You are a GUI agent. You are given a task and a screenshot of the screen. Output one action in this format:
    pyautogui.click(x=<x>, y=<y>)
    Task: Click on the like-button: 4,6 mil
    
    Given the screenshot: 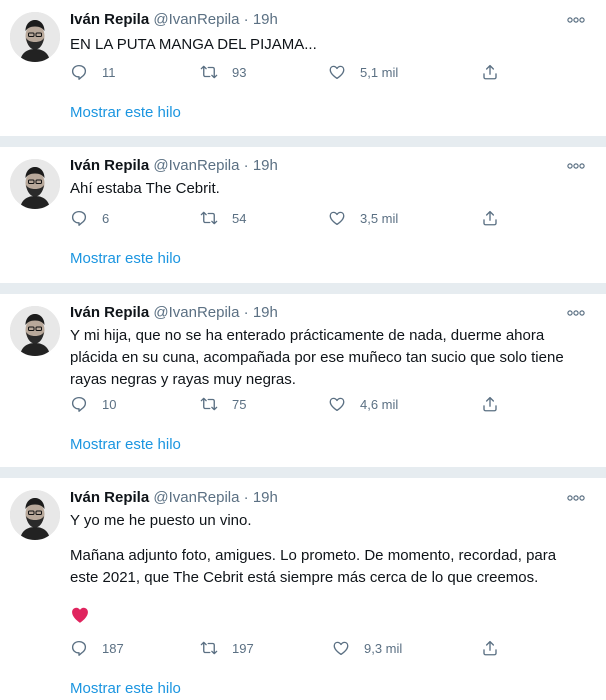 What is the action you would take?
    pyautogui.click(x=363, y=404)
    